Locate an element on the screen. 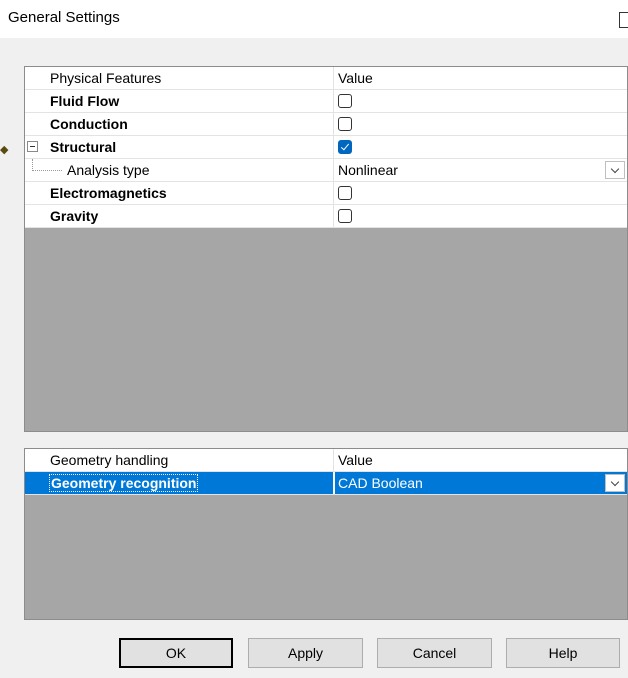 The height and width of the screenshot is (678, 628). fluid-flow-checkbox is located at coordinates (345, 101).